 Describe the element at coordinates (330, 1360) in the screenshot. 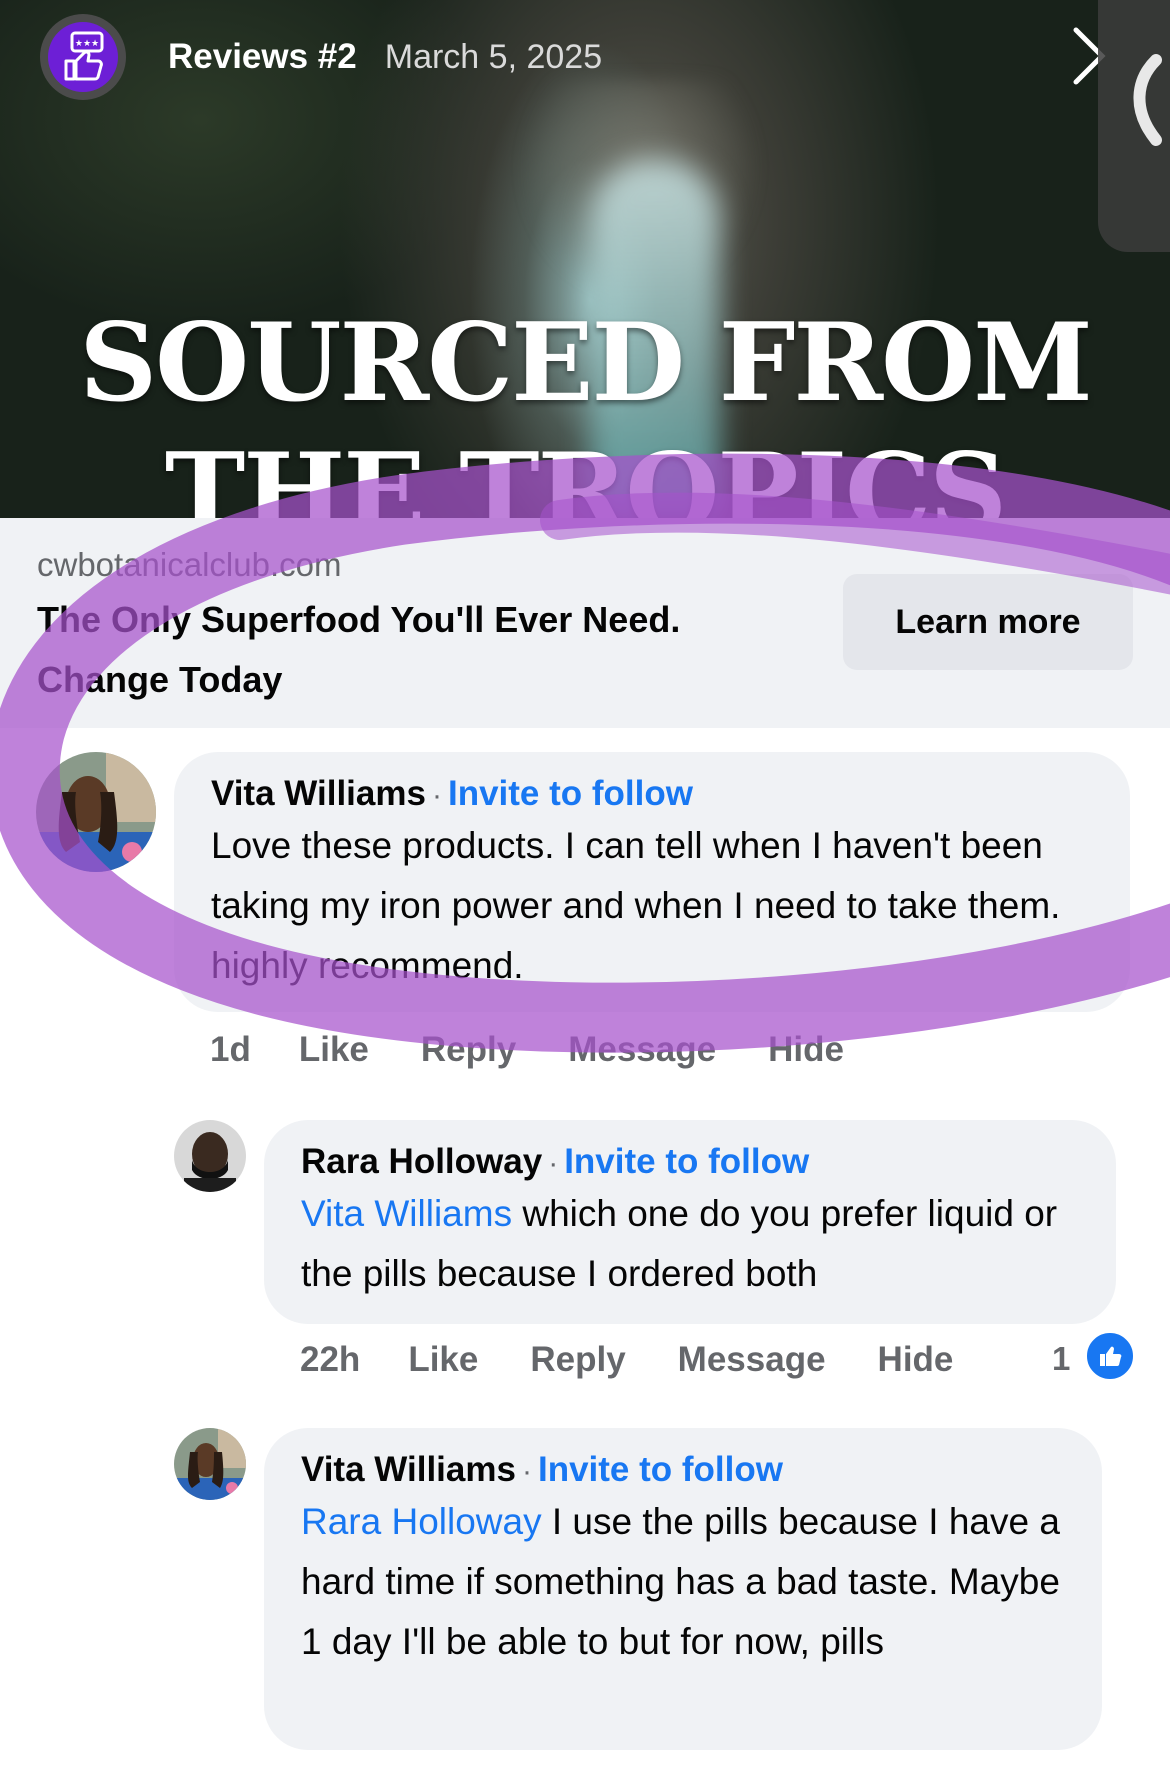

I see `comment-time: 22h` at that location.